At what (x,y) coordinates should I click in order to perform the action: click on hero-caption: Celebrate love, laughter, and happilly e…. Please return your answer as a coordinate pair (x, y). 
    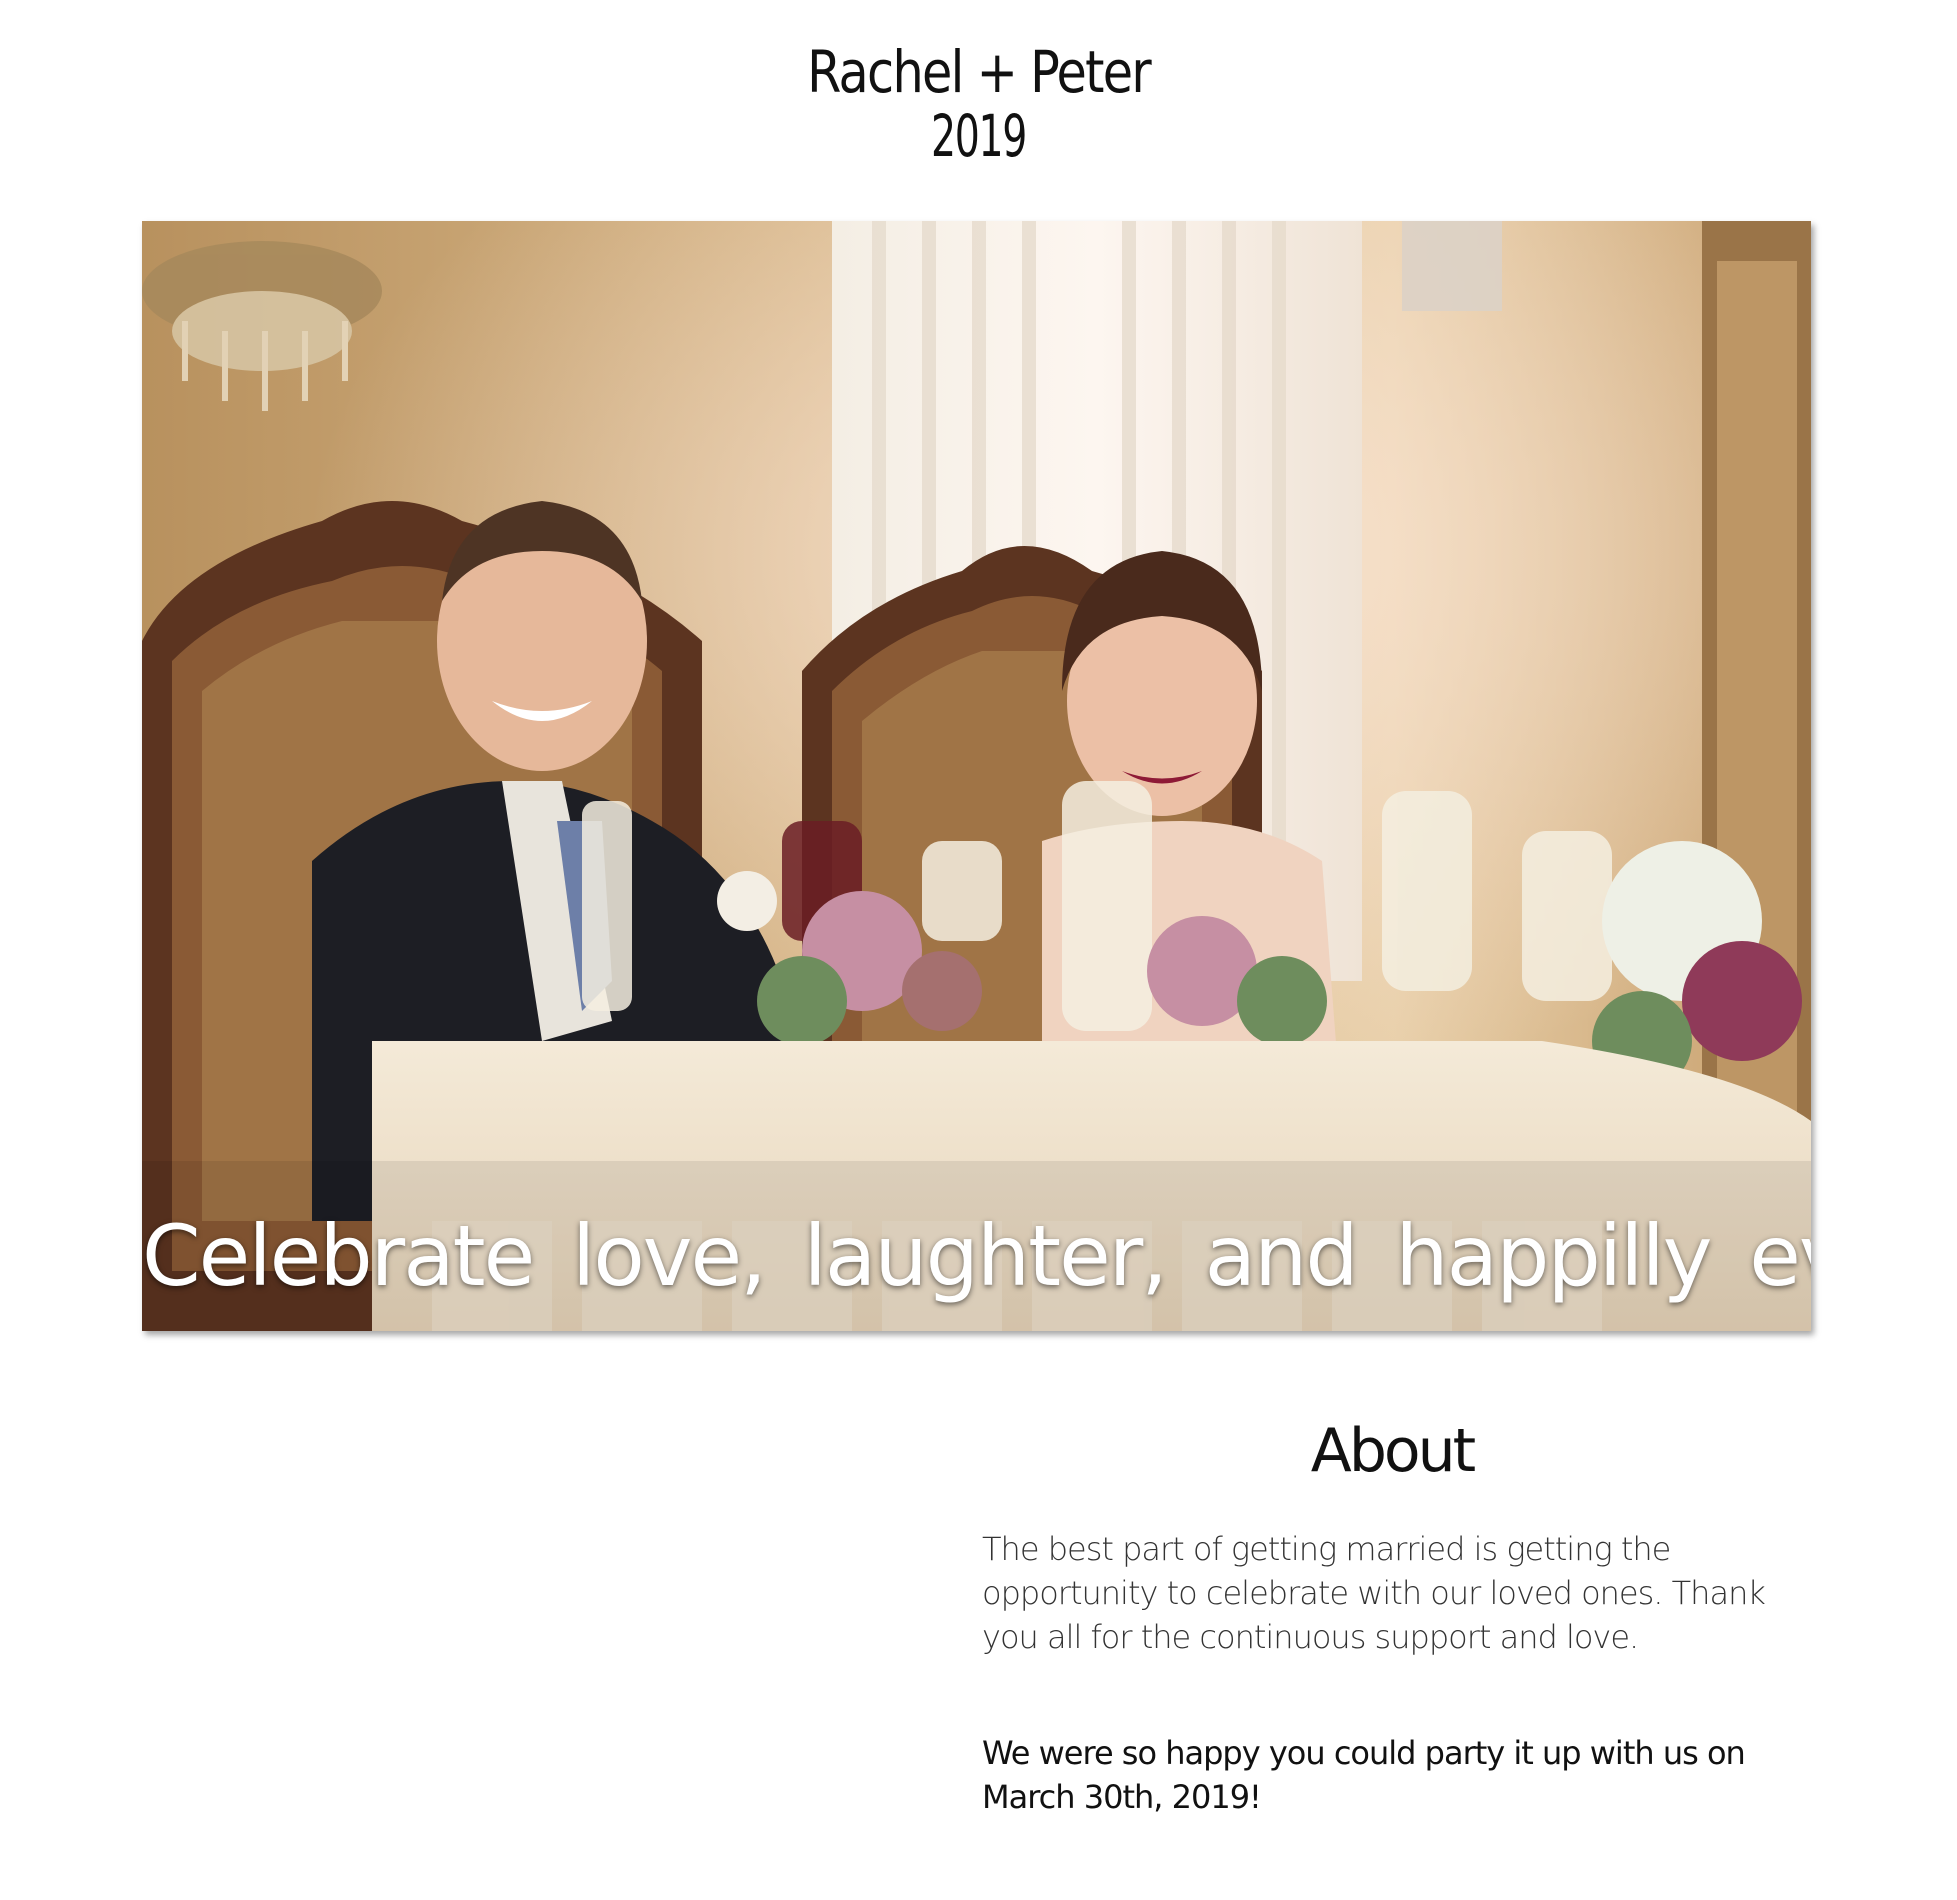
    Looking at the image, I should click on (976, 1256).